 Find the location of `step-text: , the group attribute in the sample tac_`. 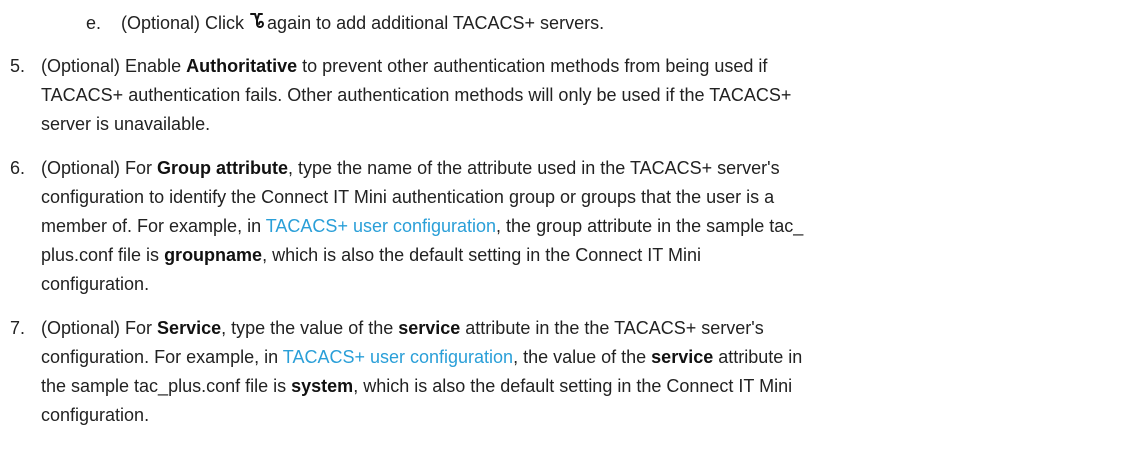

step-text: , the group attribute in the sample tac_ is located at coordinates (650, 226).